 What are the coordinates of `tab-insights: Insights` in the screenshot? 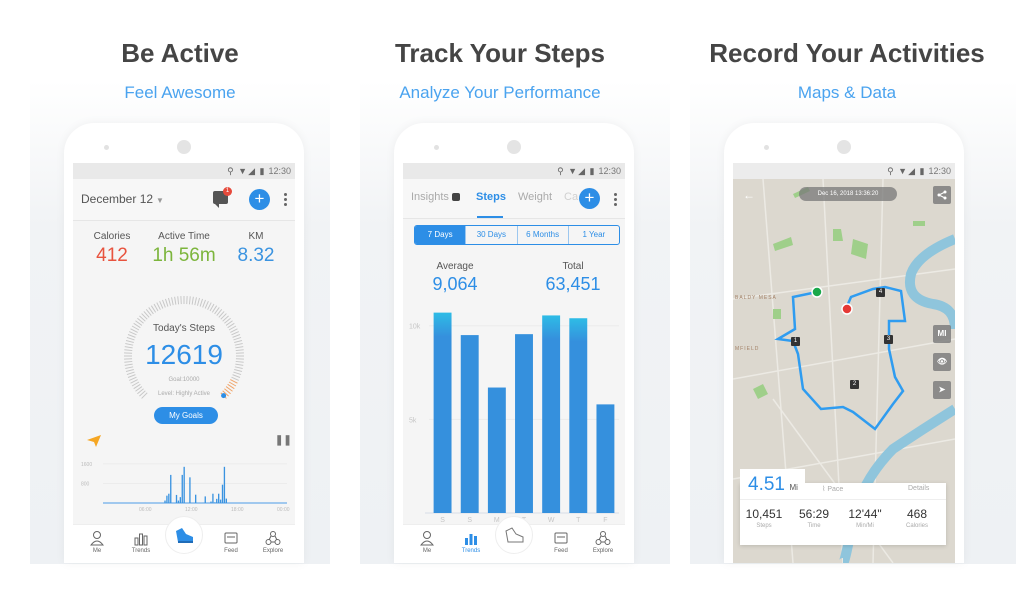 It's located at (435, 197).